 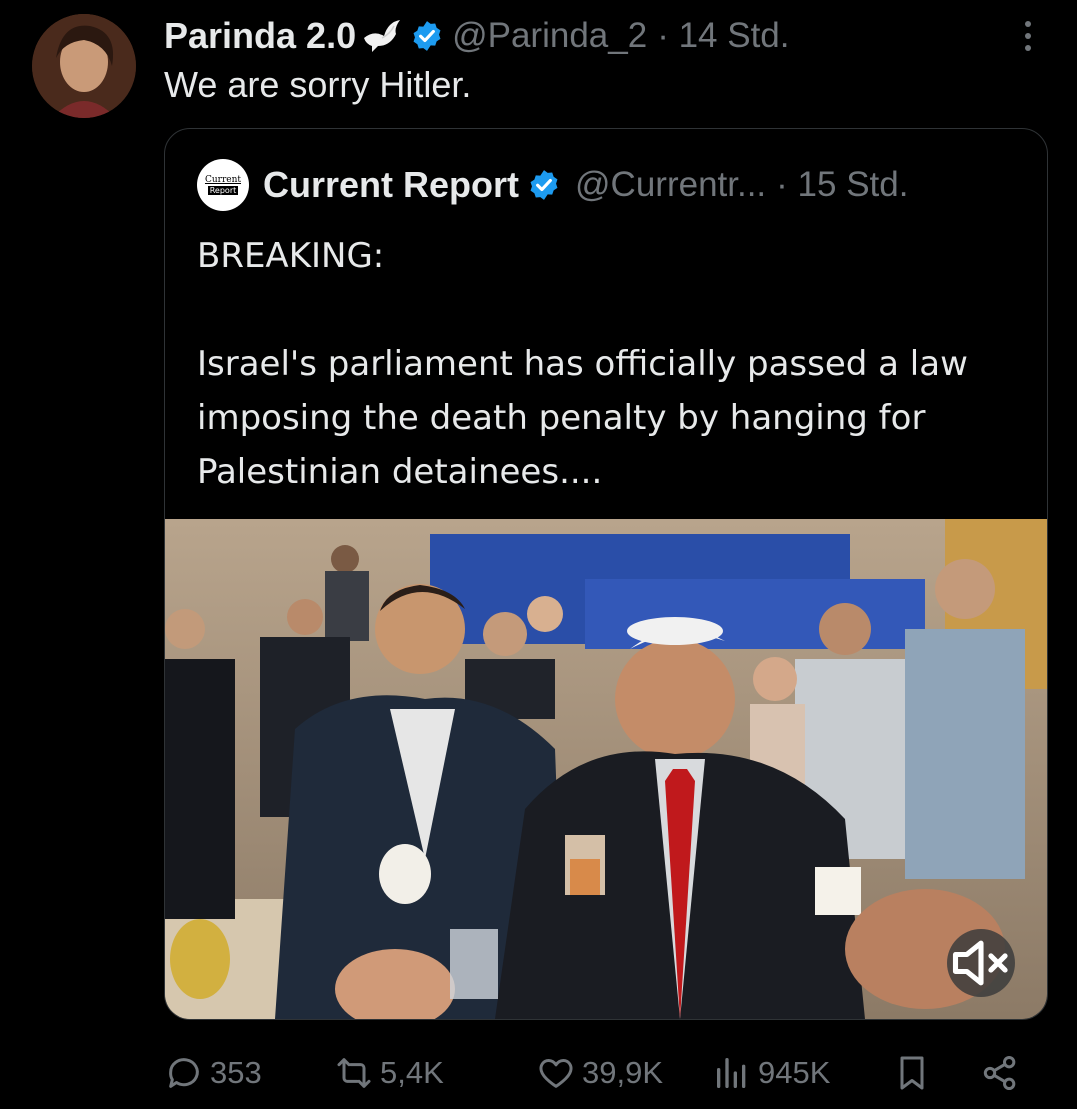 I want to click on like-icon, so click(x=556, y=1073).